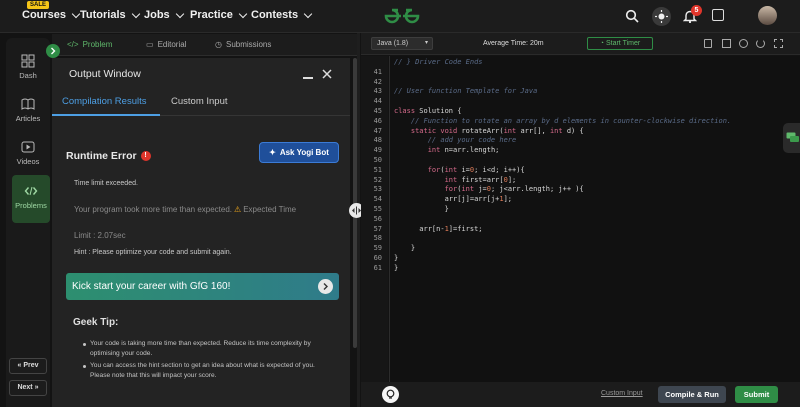  I want to click on sparkle-icon: ✦, so click(272, 152).